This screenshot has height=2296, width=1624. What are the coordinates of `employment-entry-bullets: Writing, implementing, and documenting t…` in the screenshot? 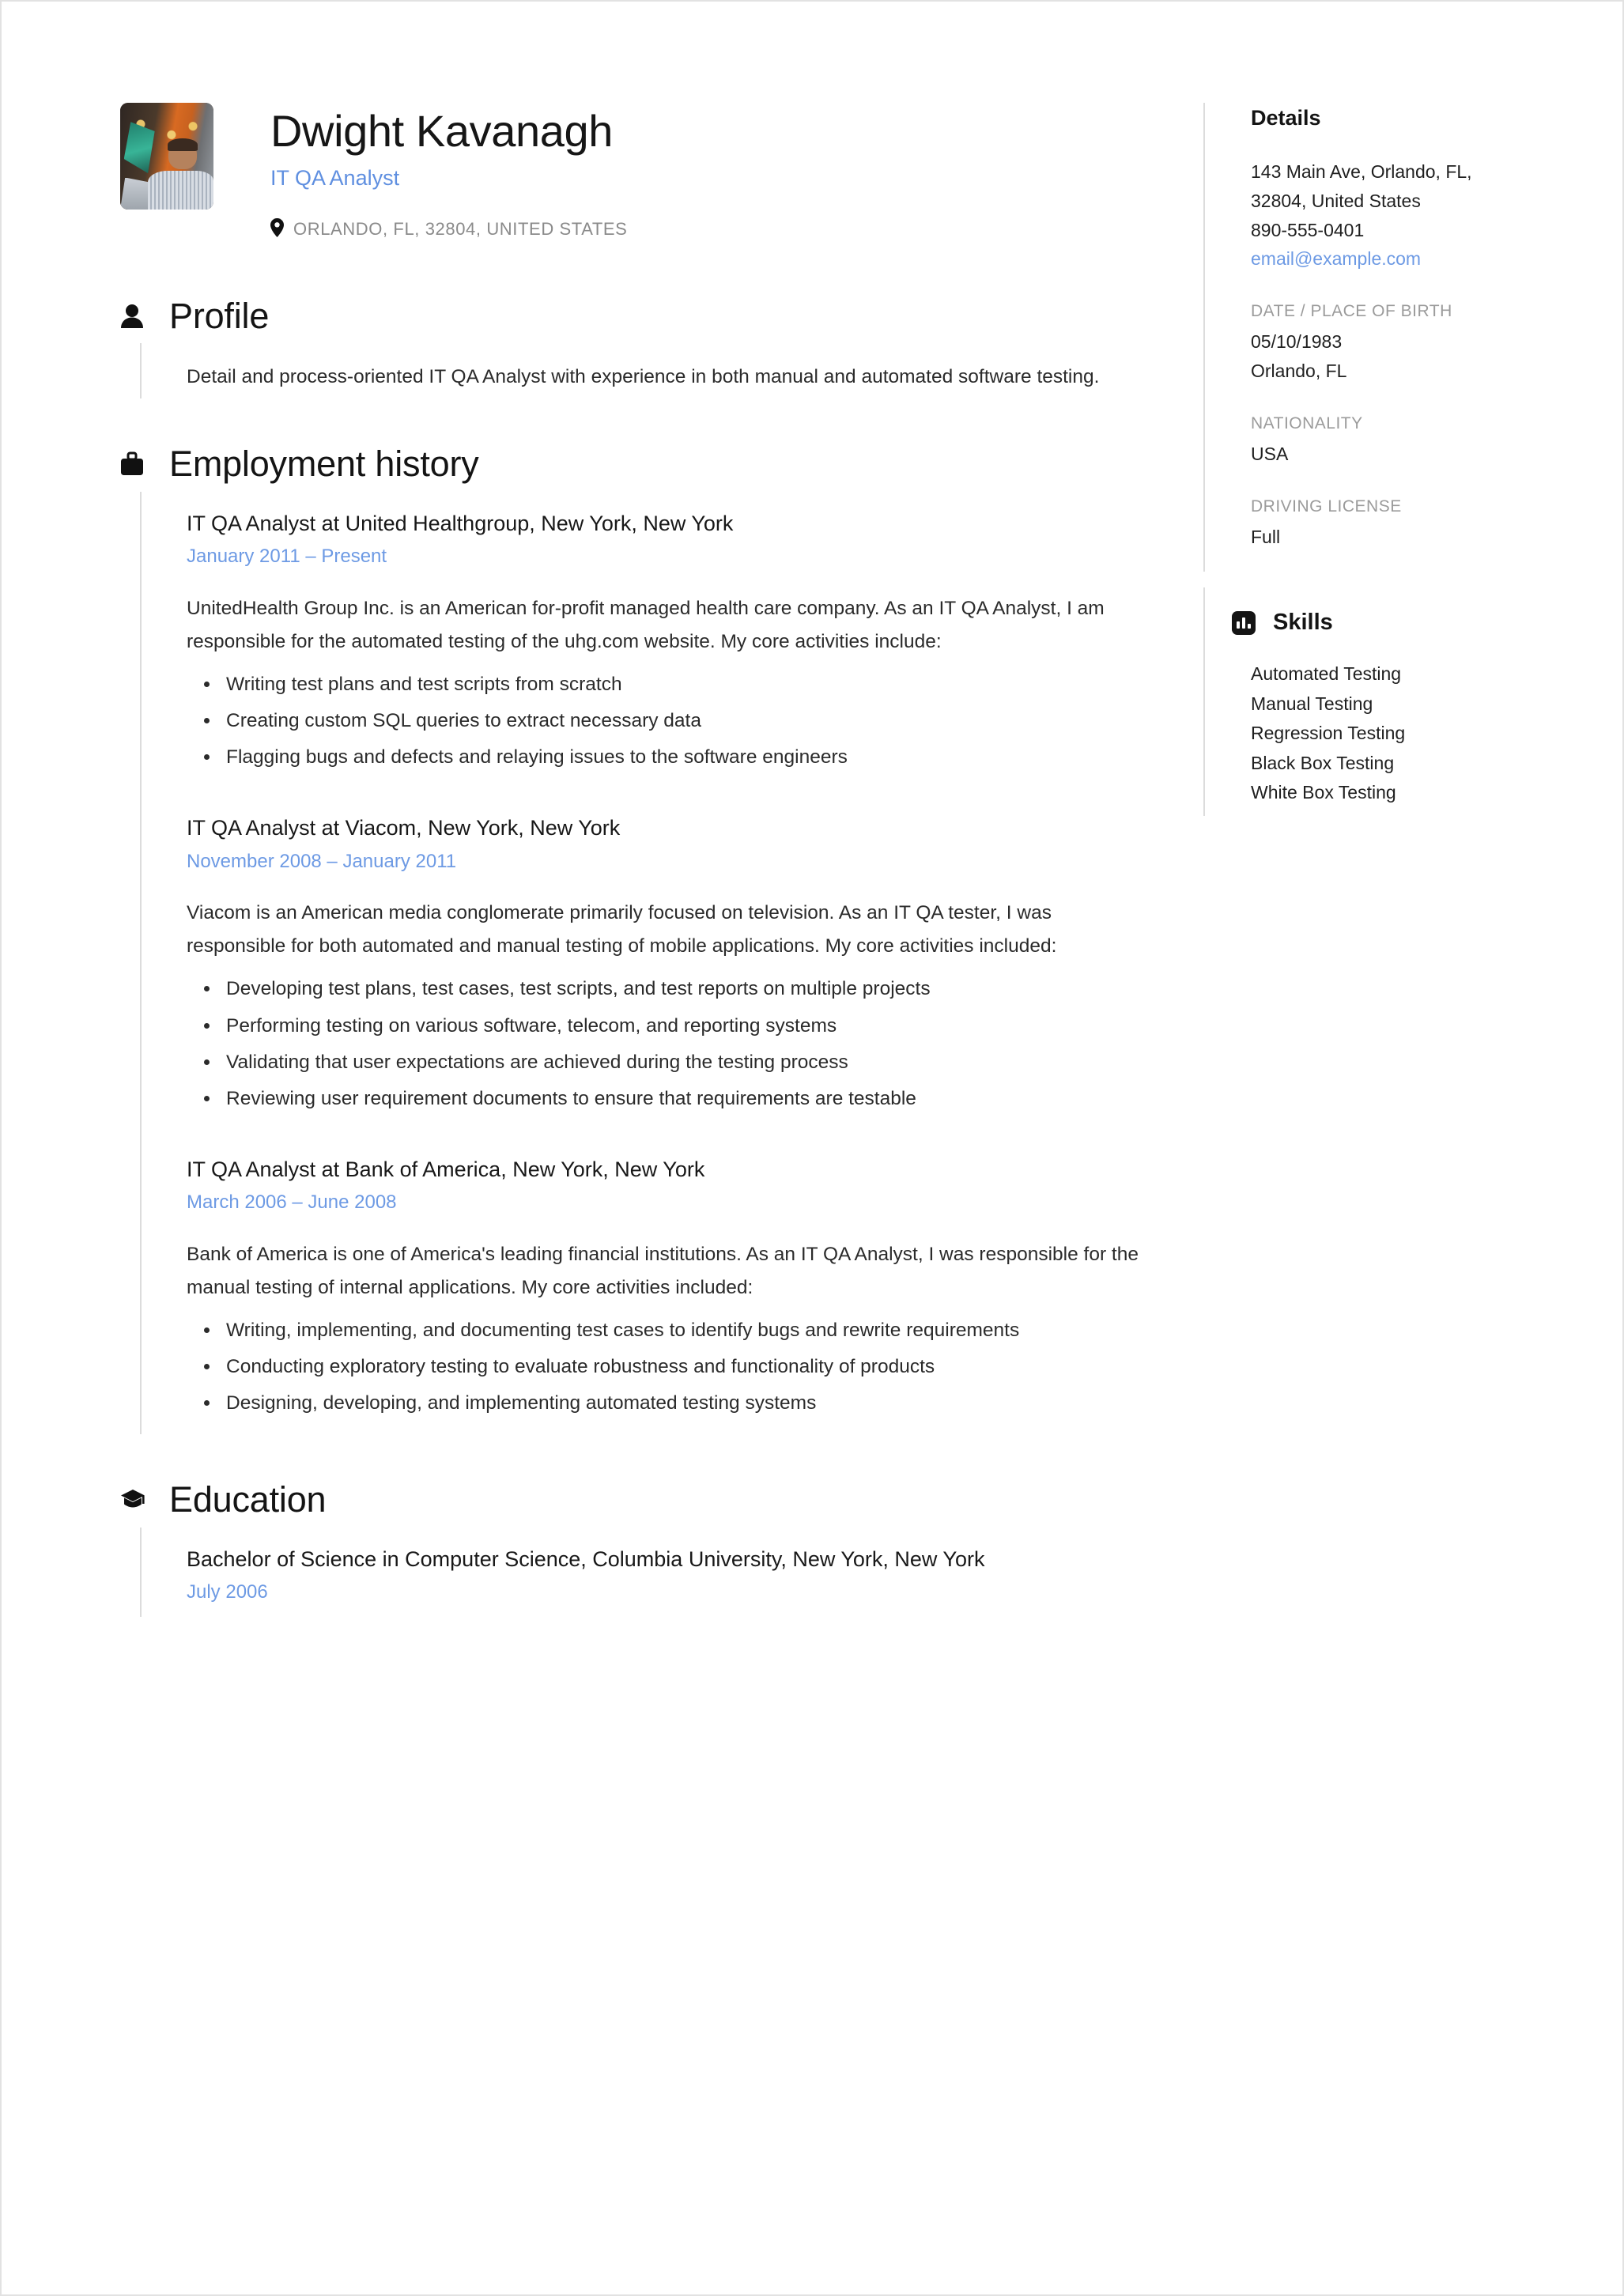 It's located at (672, 1367).